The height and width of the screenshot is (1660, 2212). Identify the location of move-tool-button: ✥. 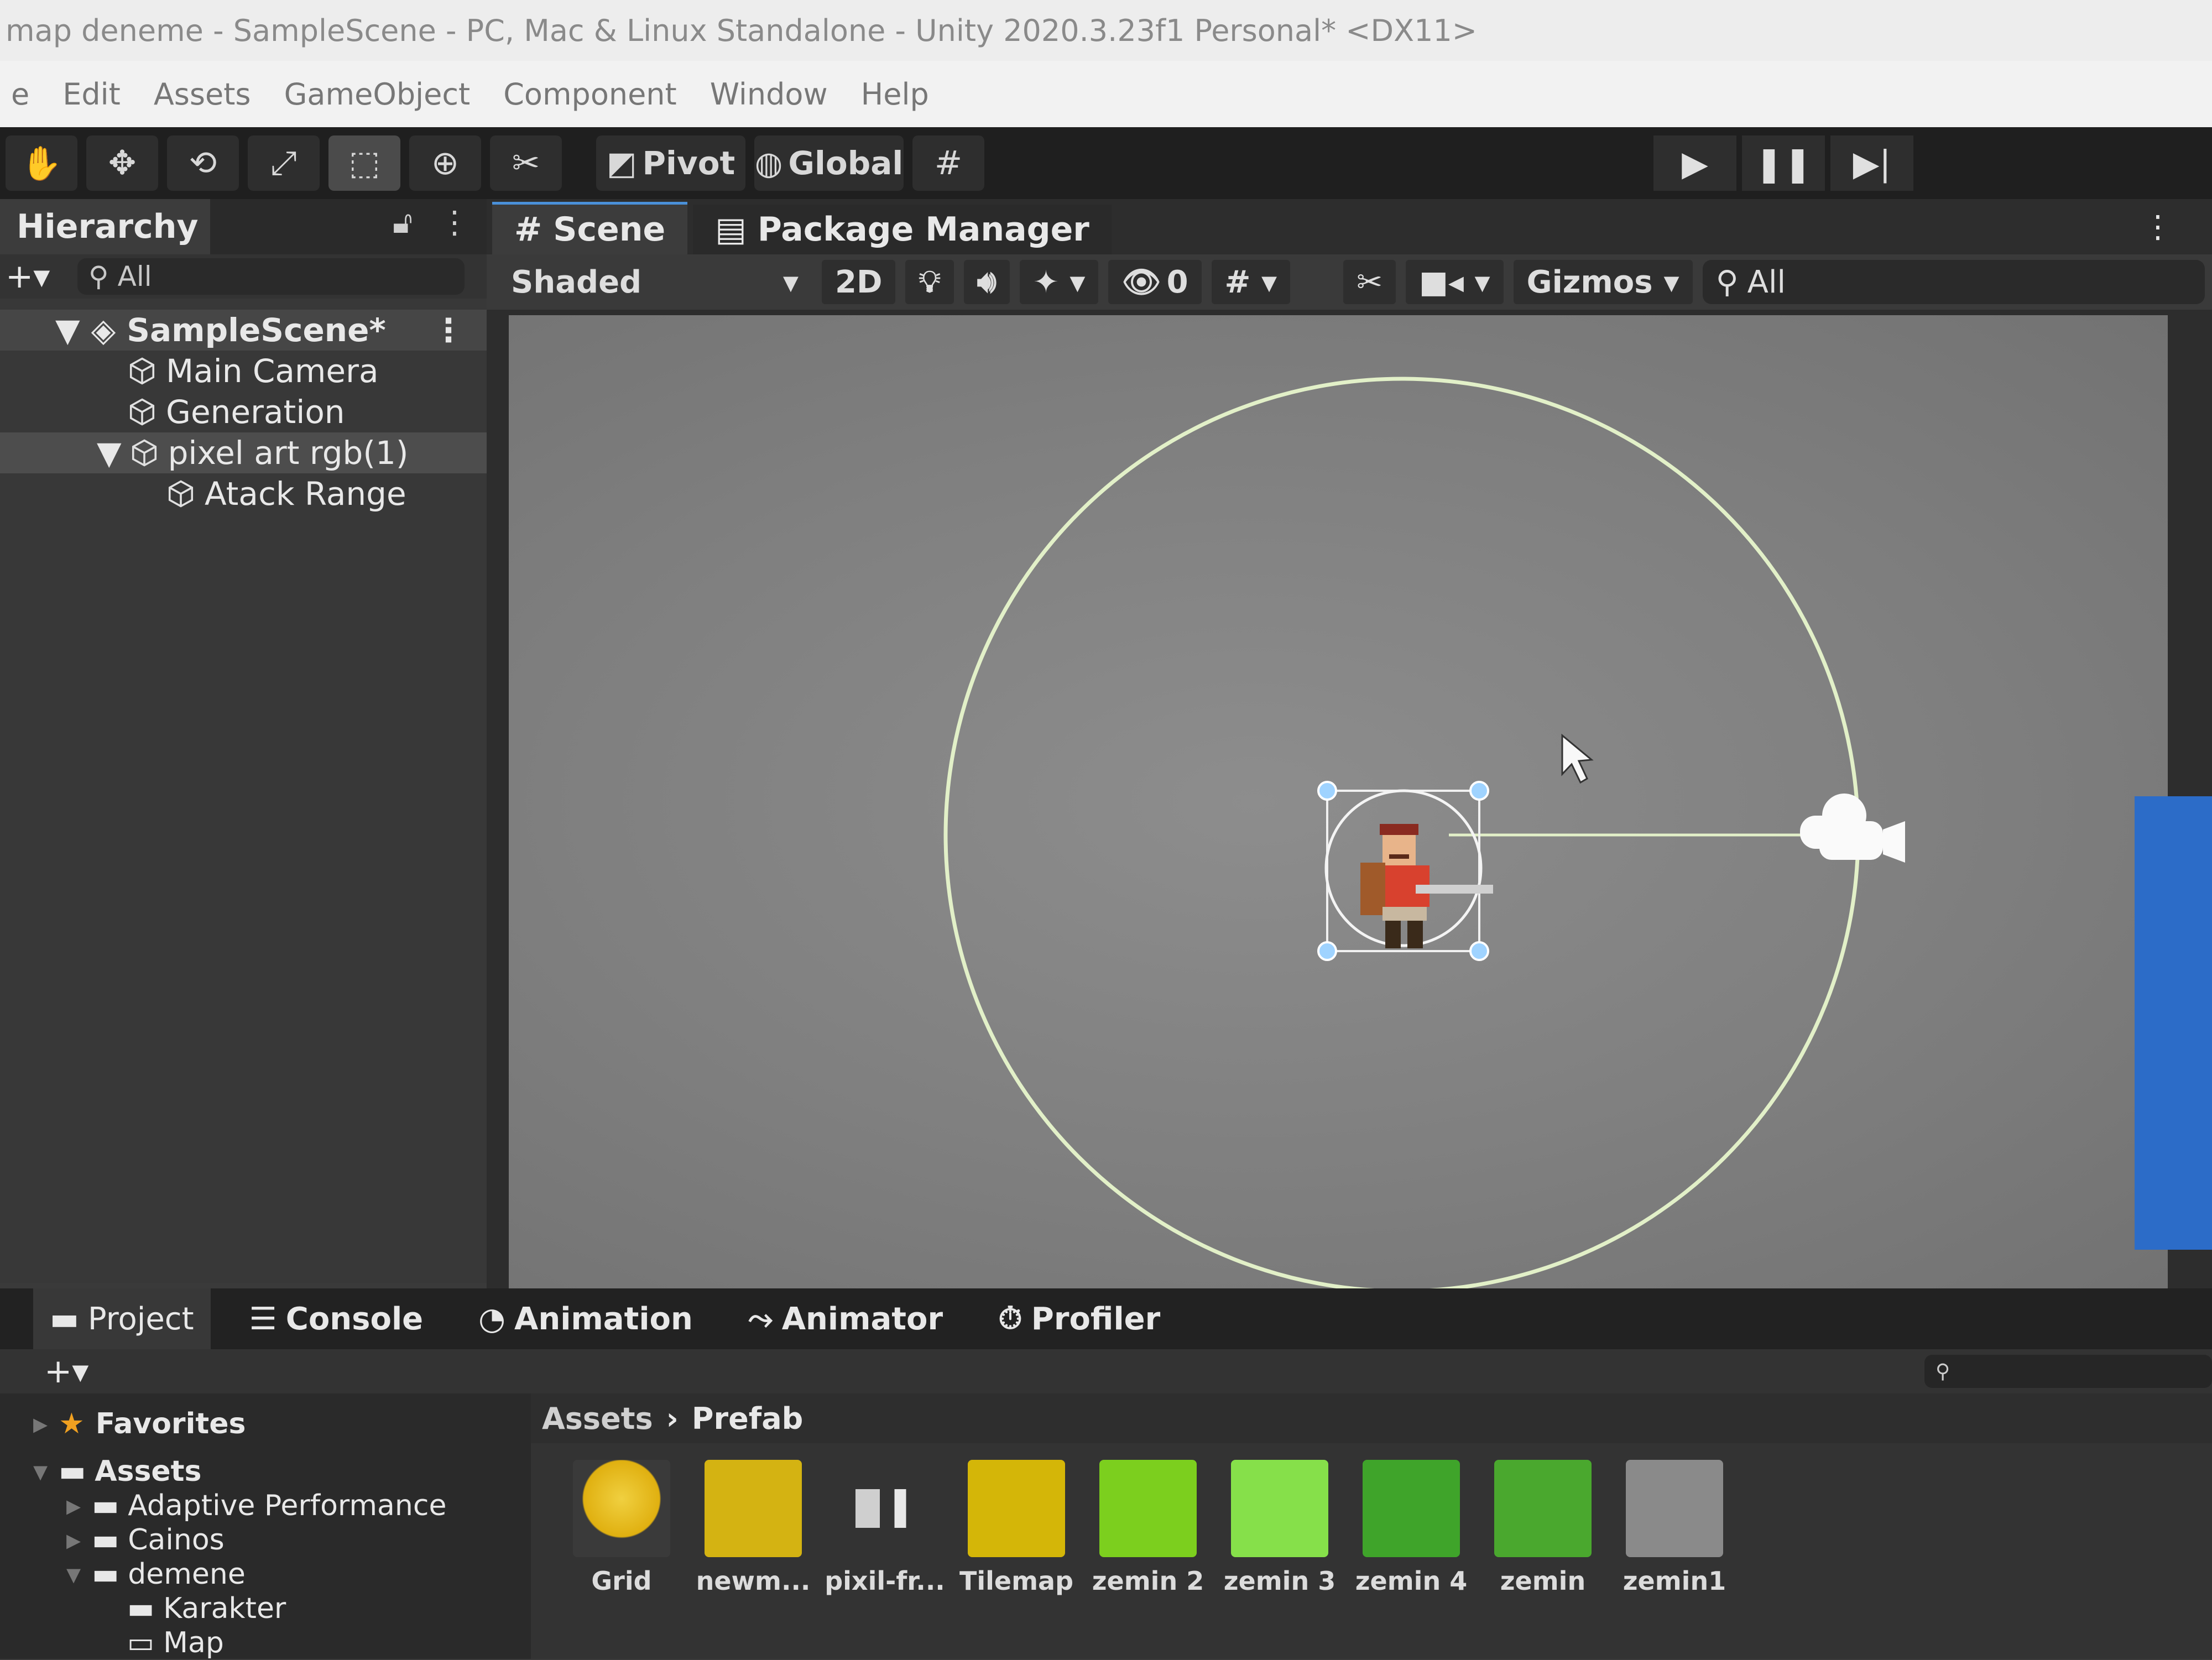
(122, 163).